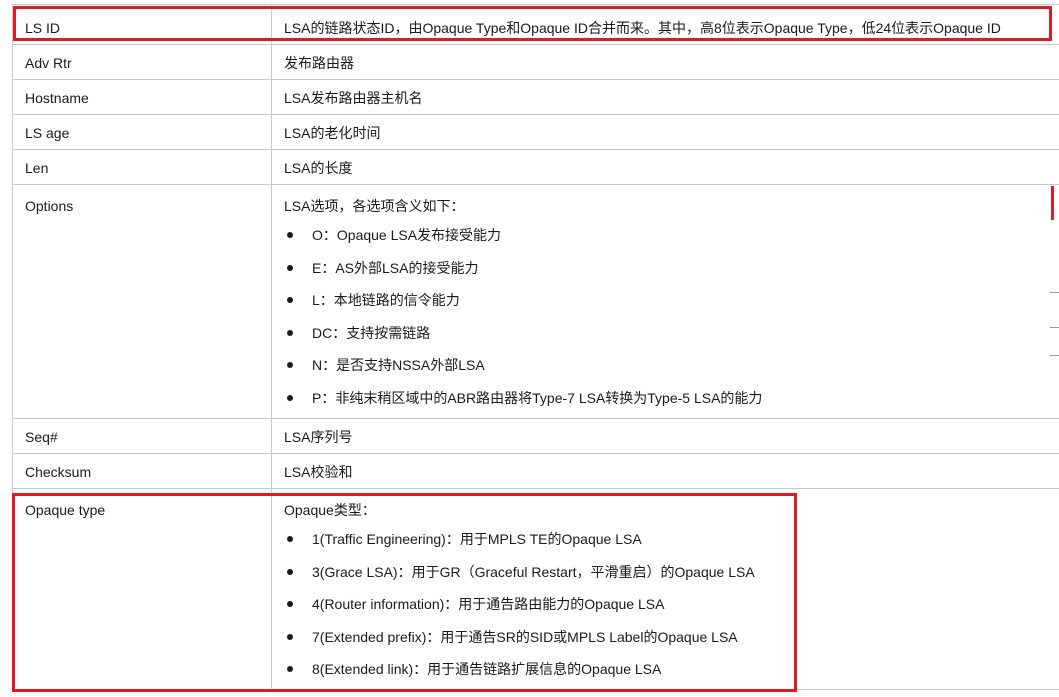 The width and height of the screenshot is (1059, 697). Describe the element at coordinates (671, 333) in the screenshot. I see `list-item: DC：支持按需链路` at that location.